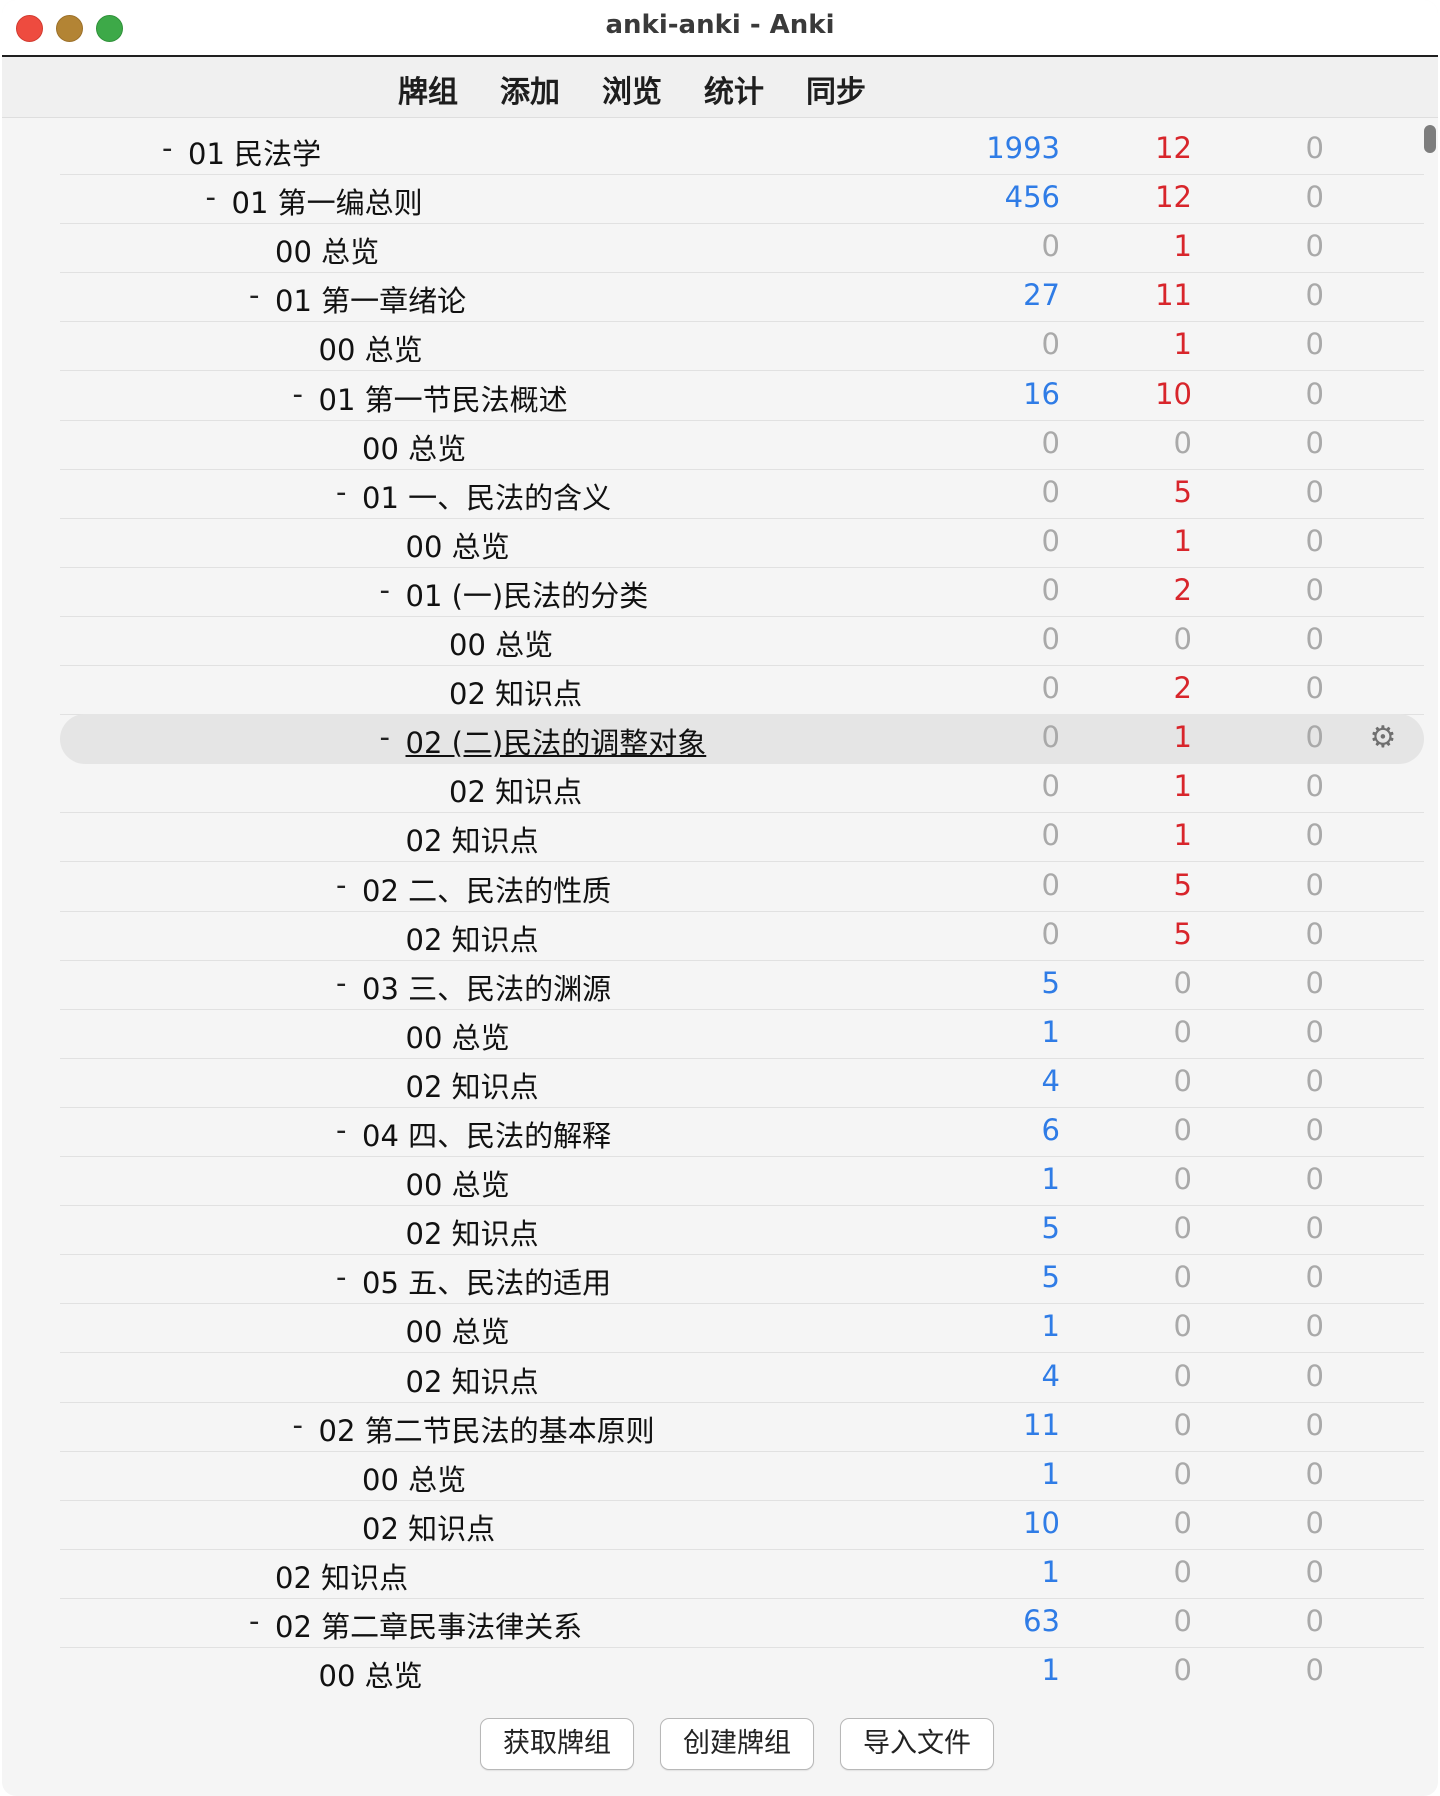  Describe the element at coordinates (742, 1230) in the screenshot. I see `deck-row: 02 知识点 5 0 0` at that location.